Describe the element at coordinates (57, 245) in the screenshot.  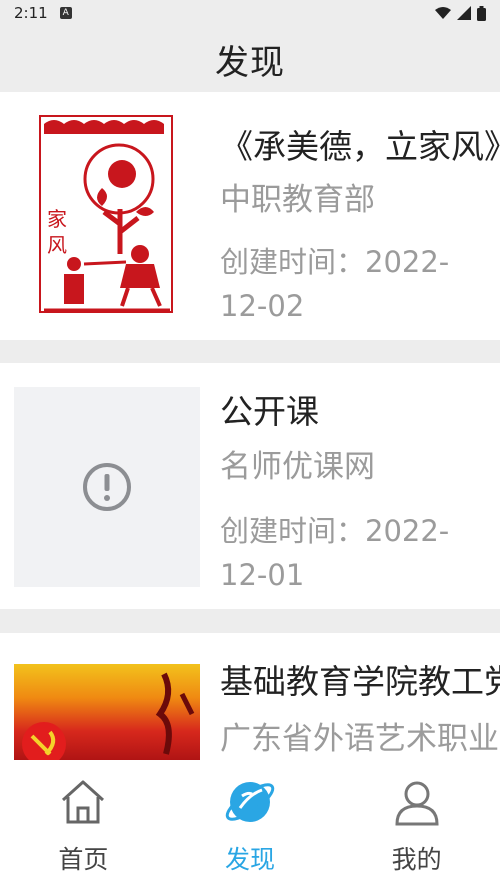
I see `svg-text: 风` at that location.